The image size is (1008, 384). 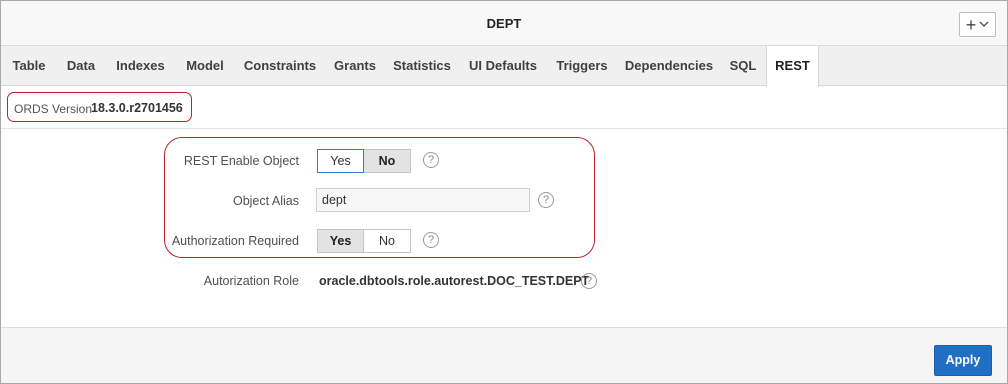 What do you see at coordinates (251, 281) in the screenshot?
I see `auth-role-label: Autorization Role` at bounding box center [251, 281].